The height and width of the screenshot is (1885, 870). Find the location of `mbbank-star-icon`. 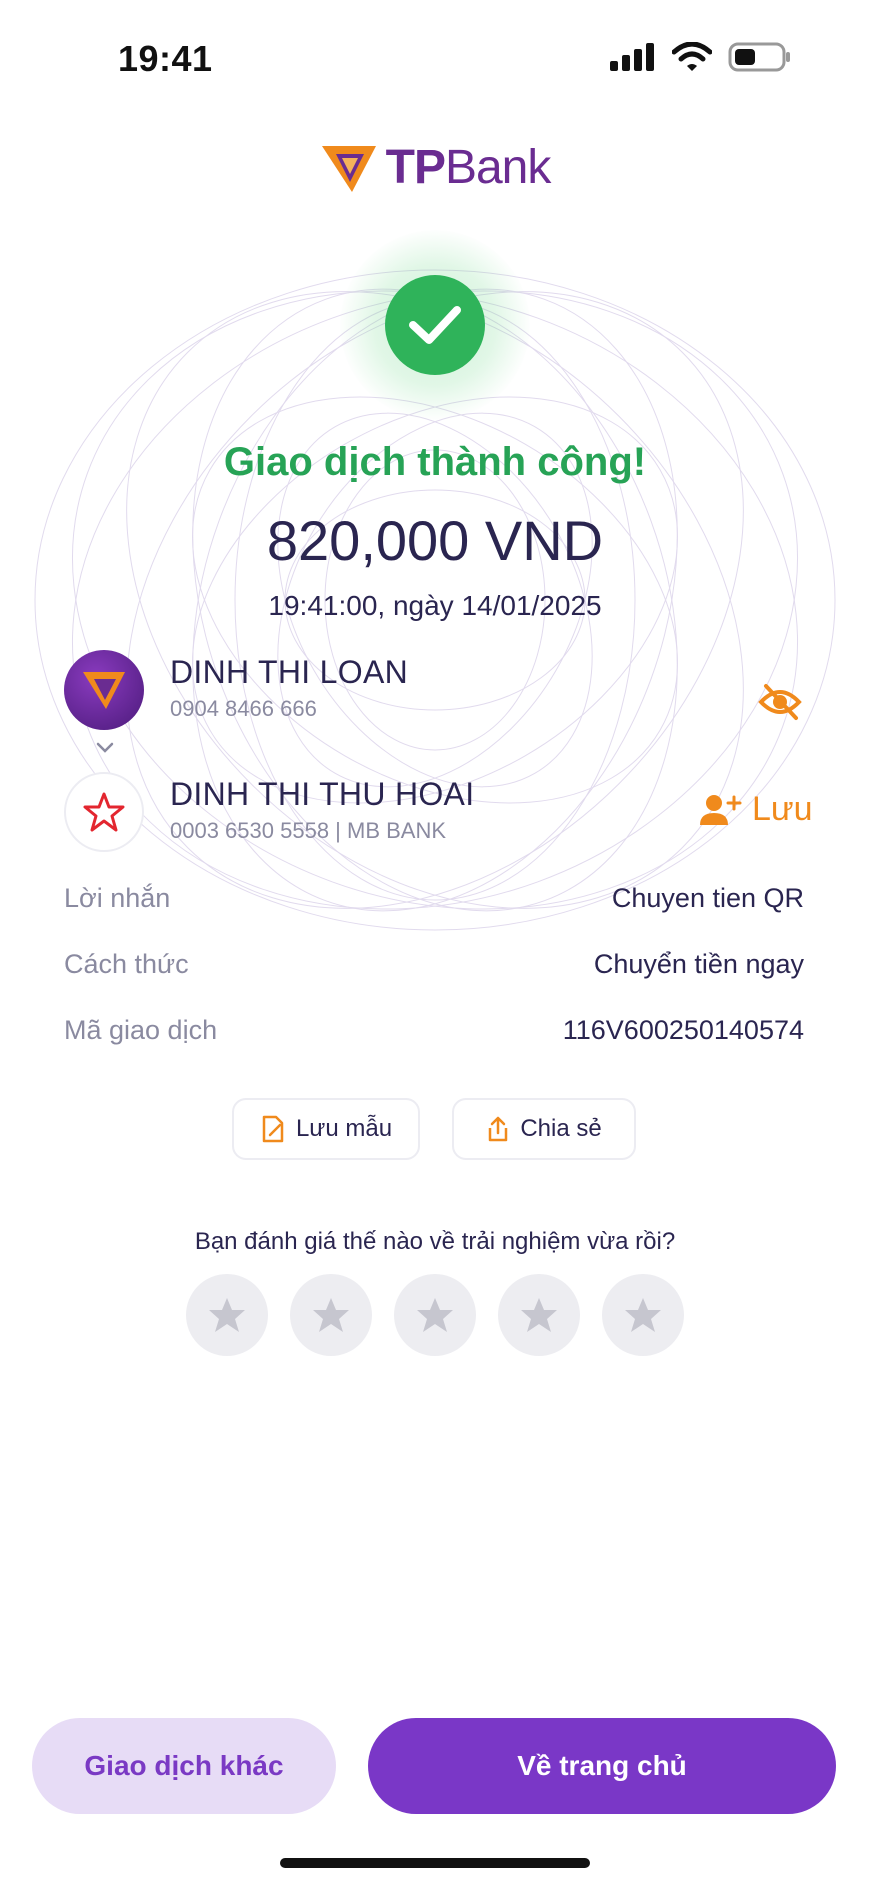

mbbank-star-icon is located at coordinates (104, 812).